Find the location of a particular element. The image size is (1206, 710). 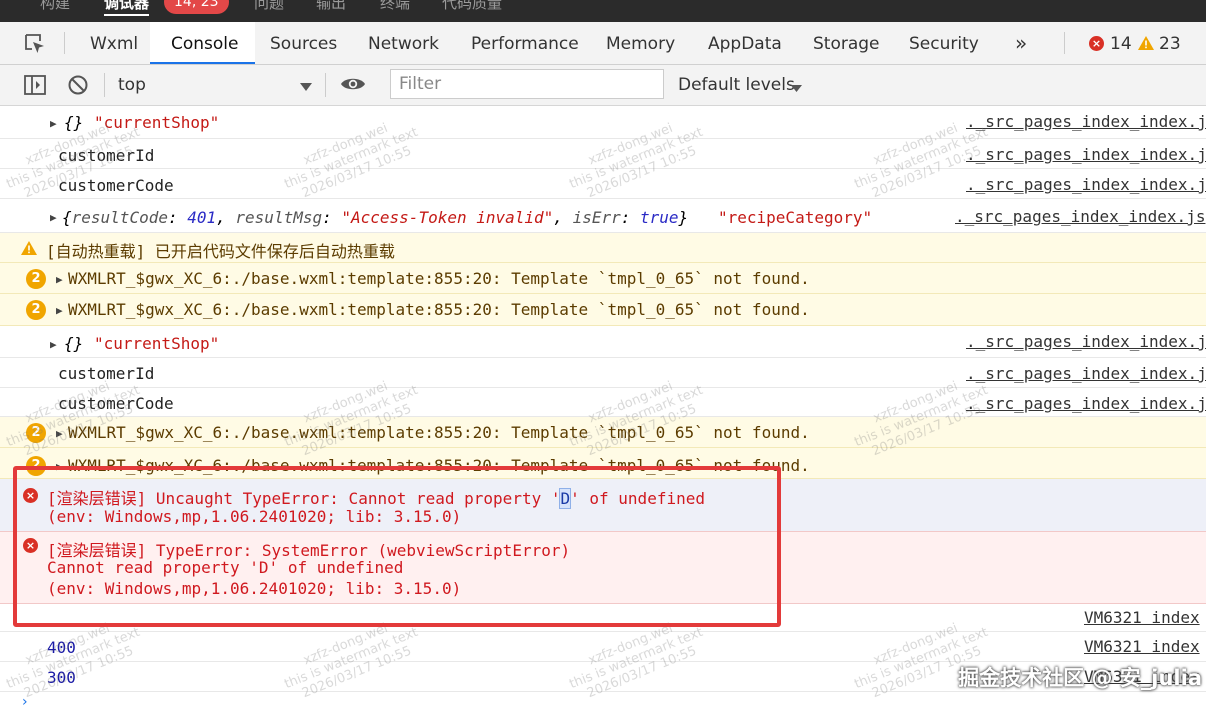

error-count: 14 is located at coordinates (1121, 44).